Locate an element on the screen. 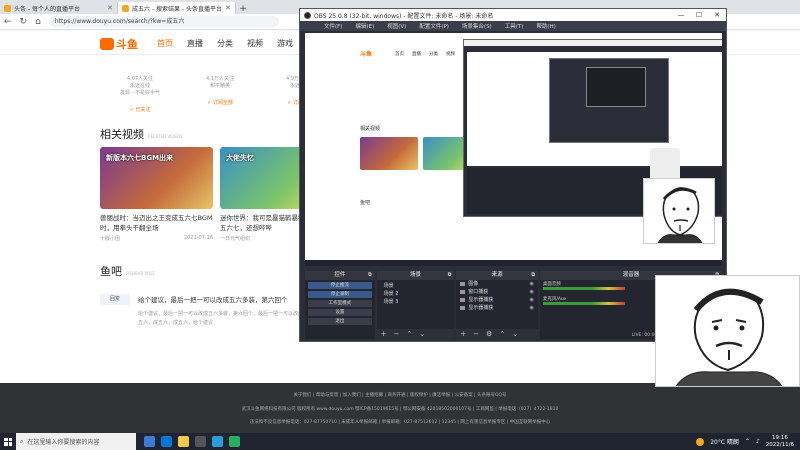 This screenshot has height=450, width=800. taskbar-search: ⌕ 在这里输入你要搜索的内容 is located at coordinates (76, 441).